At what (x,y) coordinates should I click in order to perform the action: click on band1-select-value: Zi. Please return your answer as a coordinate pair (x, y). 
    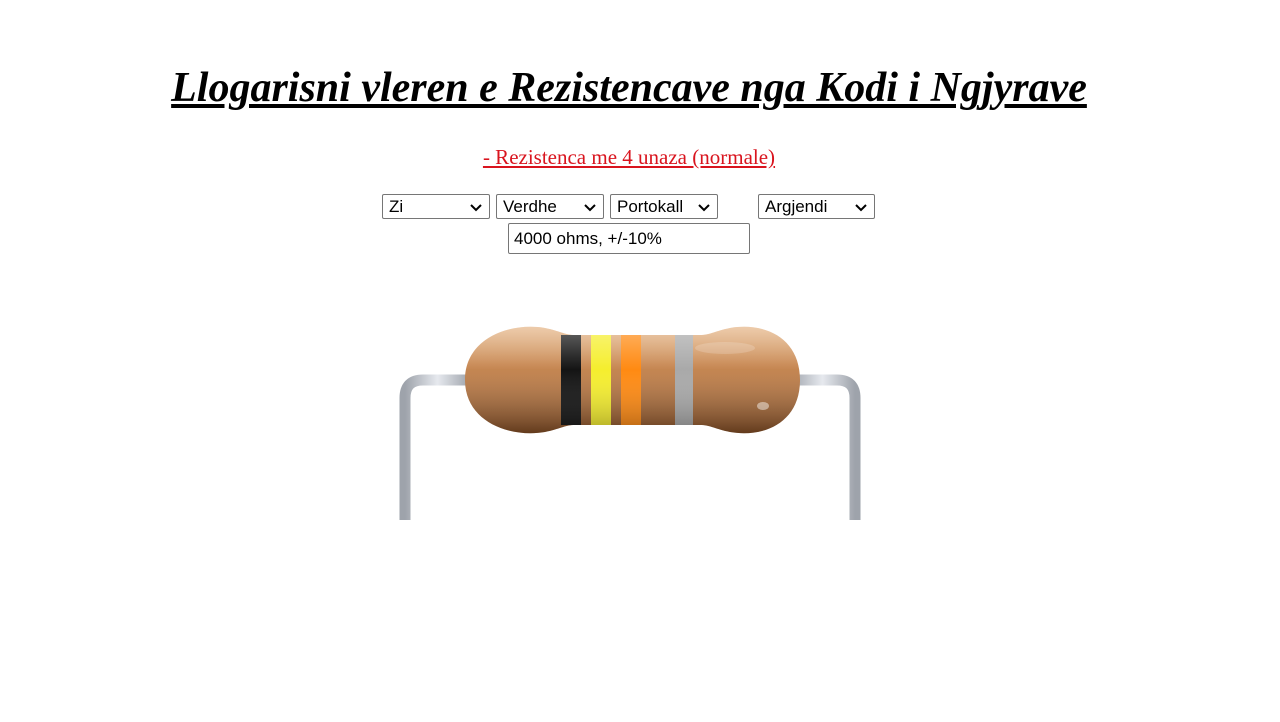
    Looking at the image, I should click on (396, 206).